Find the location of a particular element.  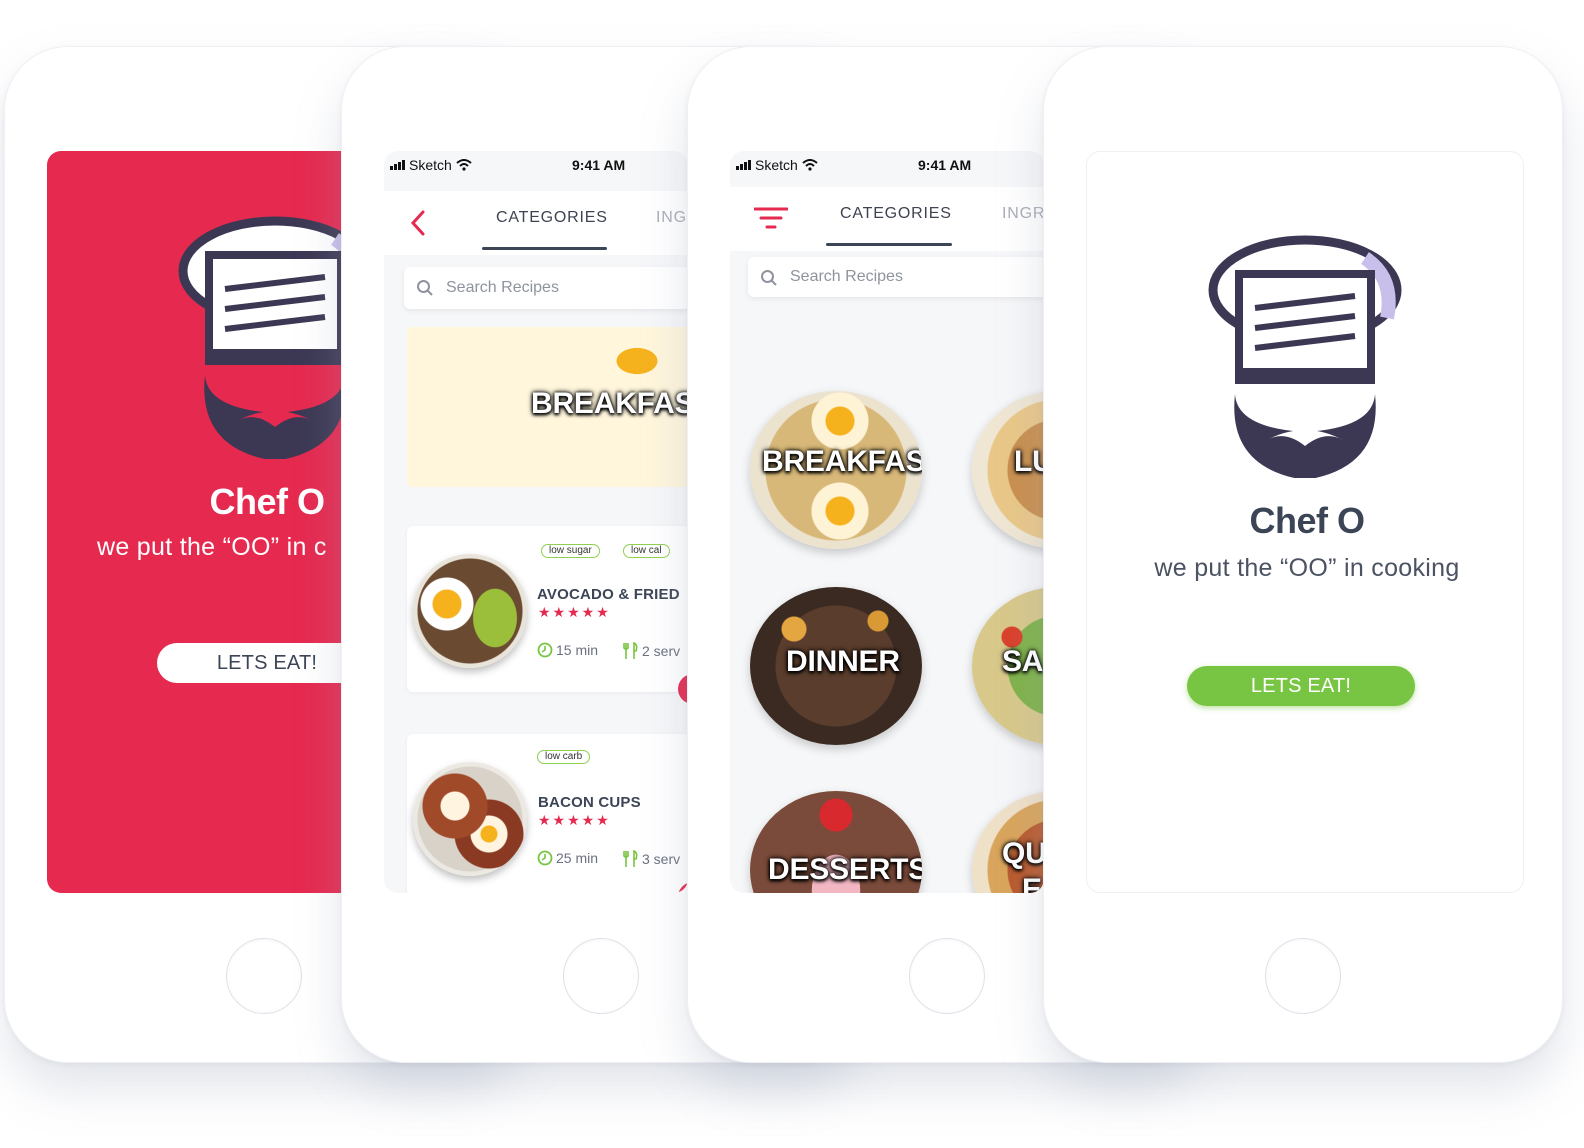

recipe-tag: low sugar is located at coordinates (570, 551).